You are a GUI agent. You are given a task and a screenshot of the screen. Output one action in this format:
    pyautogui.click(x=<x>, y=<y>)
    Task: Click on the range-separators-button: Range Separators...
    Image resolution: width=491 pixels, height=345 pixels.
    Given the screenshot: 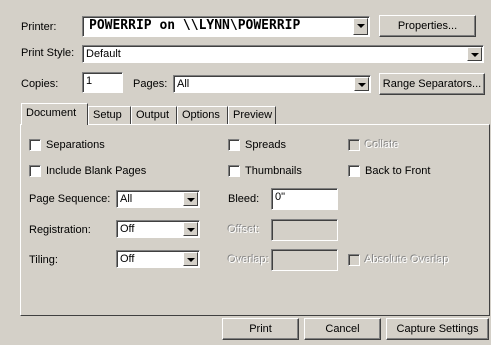 What is the action you would take?
    pyautogui.click(x=432, y=84)
    